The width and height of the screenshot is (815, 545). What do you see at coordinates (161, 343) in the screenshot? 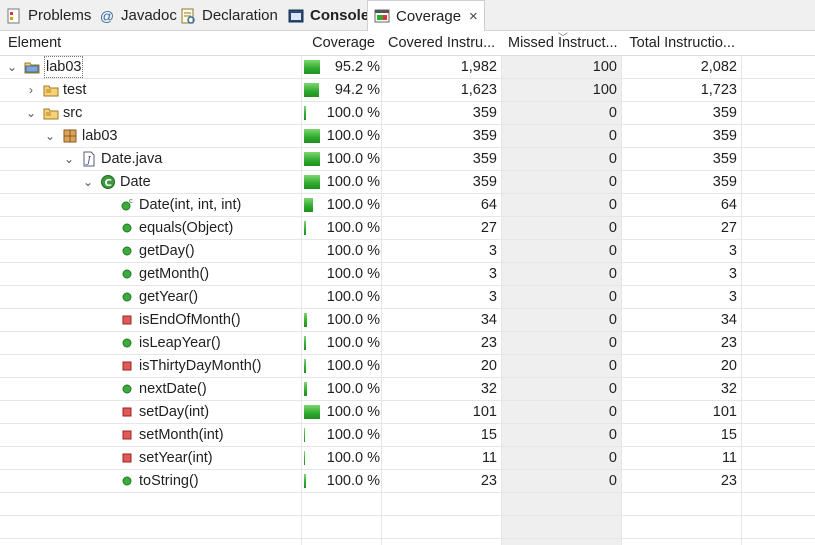
I see `element-cell: isLeapYear()` at bounding box center [161, 343].